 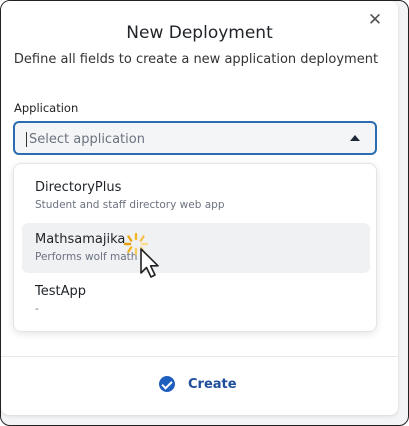 What do you see at coordinates (355, 138) in the screenshot?
I see `caret-up-icon` at bounding box center [355, 138].